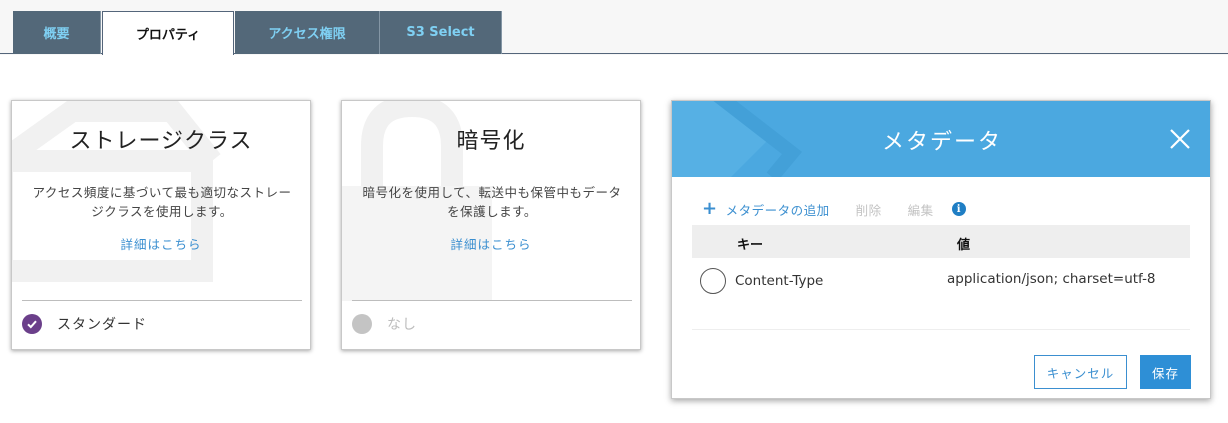 This screenshot has width=1228, height=423. I want to click on column-header-value: 値, so click(964, 245).